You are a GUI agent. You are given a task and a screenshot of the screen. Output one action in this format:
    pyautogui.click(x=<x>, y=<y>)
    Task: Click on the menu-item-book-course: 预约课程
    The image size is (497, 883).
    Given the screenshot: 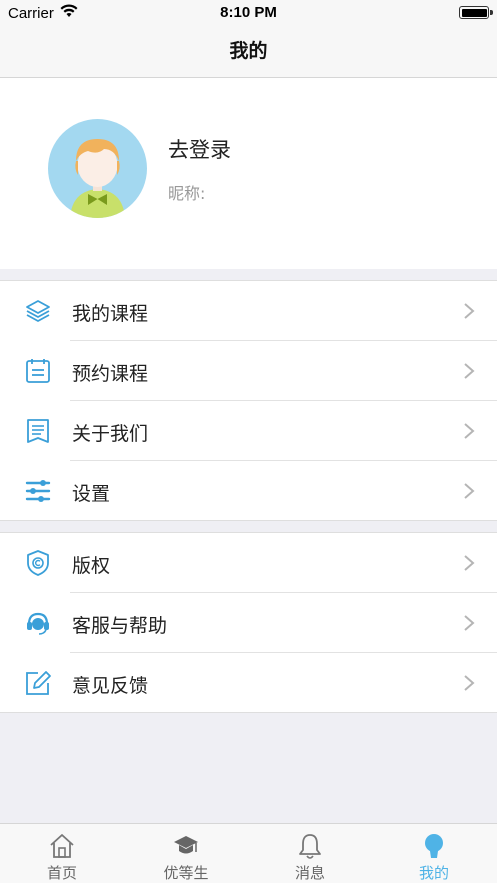 What is the action you would take?
    pyautogui.click(x=248, y=371)
    